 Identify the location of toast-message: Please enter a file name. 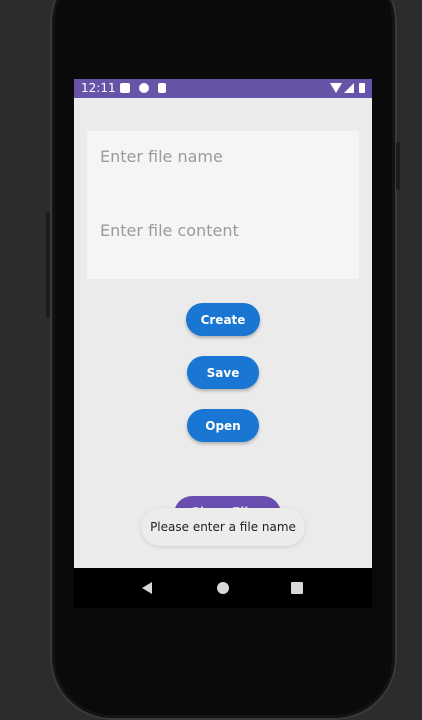
(223, 527).